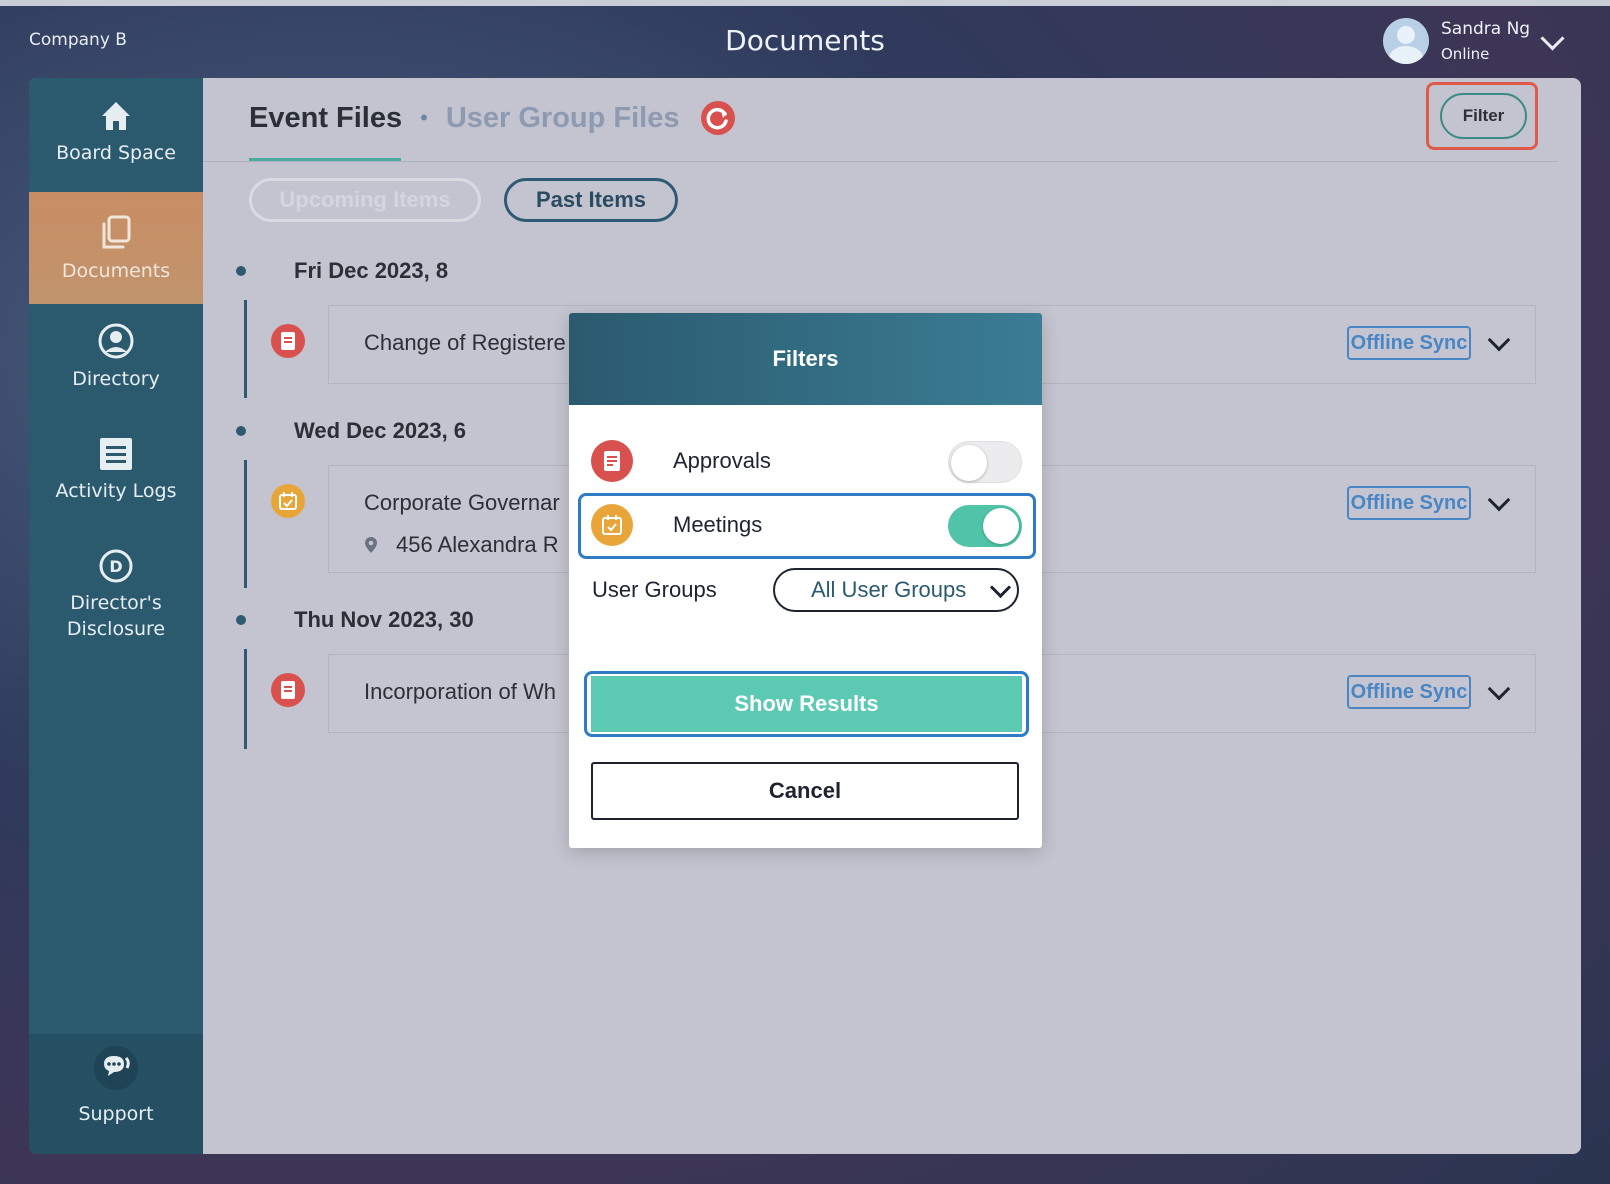 The width and height of the screenshot is (1610, 1184). What do you see at coordinates (889, 589) in the screenshot?
I see `user-groups-value: All User Groups` at bounding box center [889, 589].